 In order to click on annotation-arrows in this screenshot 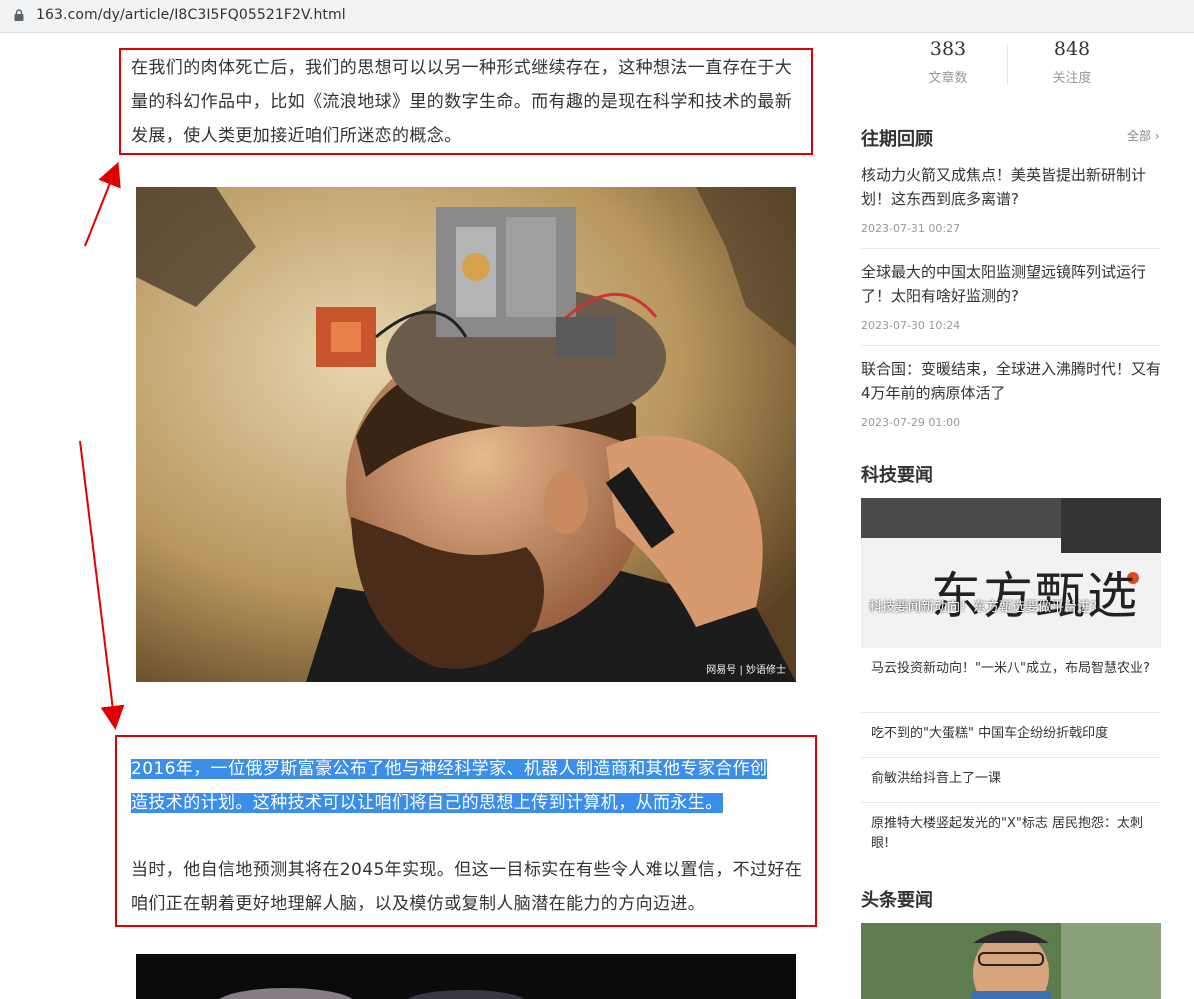, I will do `click(102, 445)`.